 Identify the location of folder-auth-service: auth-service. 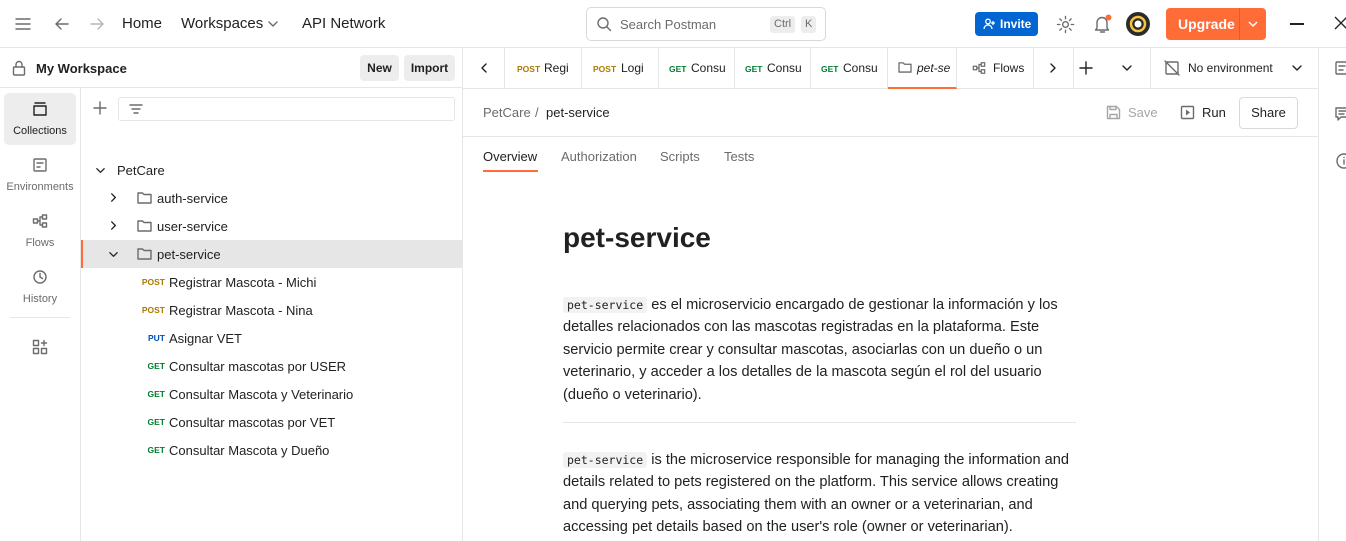
(271, 198).